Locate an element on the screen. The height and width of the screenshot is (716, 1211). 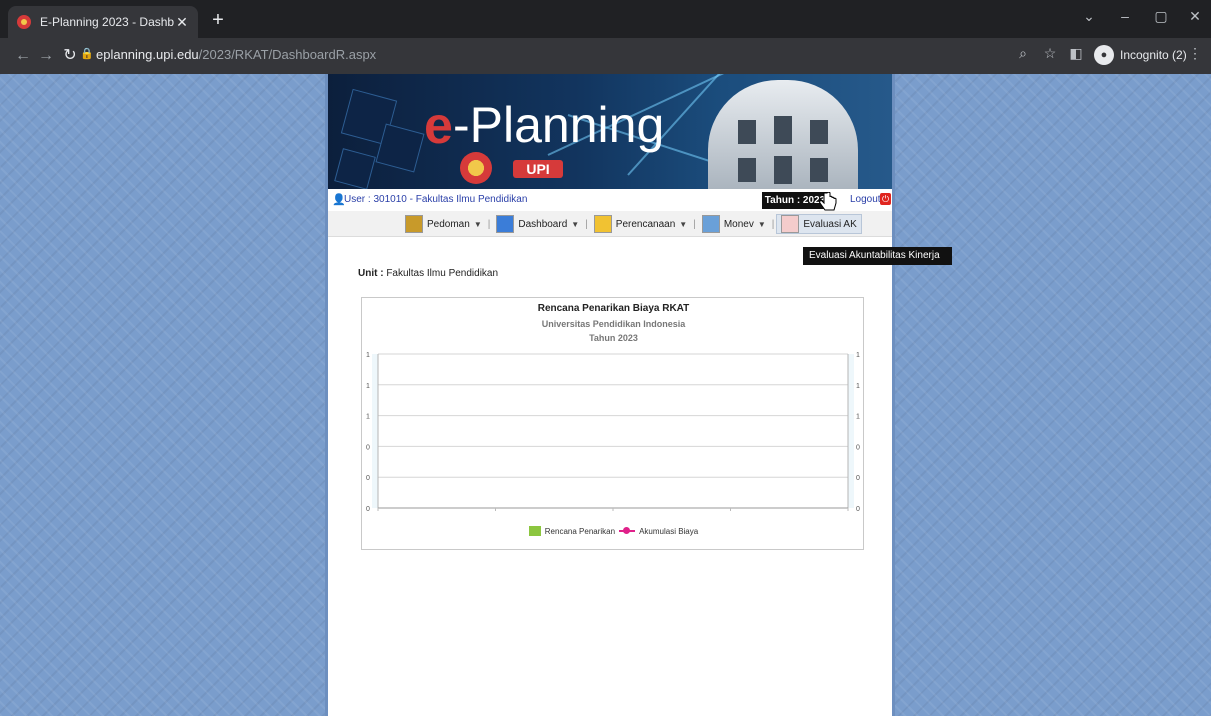
incognito-indicator: ● Incognito (2) is located at coordinates (1140, 55).